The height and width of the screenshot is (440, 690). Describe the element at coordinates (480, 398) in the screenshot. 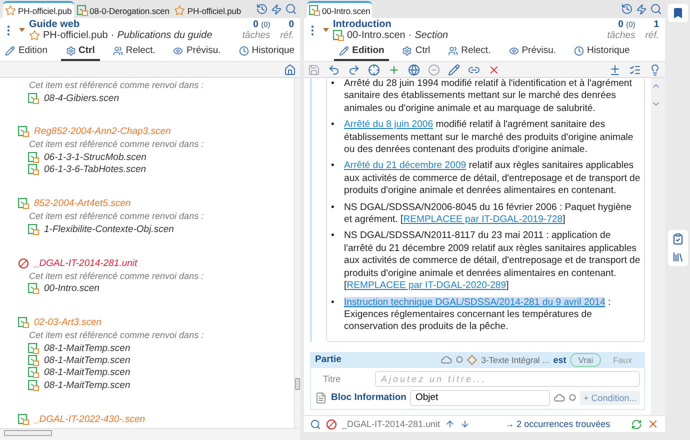

I see `block-field: Objet` at that location.